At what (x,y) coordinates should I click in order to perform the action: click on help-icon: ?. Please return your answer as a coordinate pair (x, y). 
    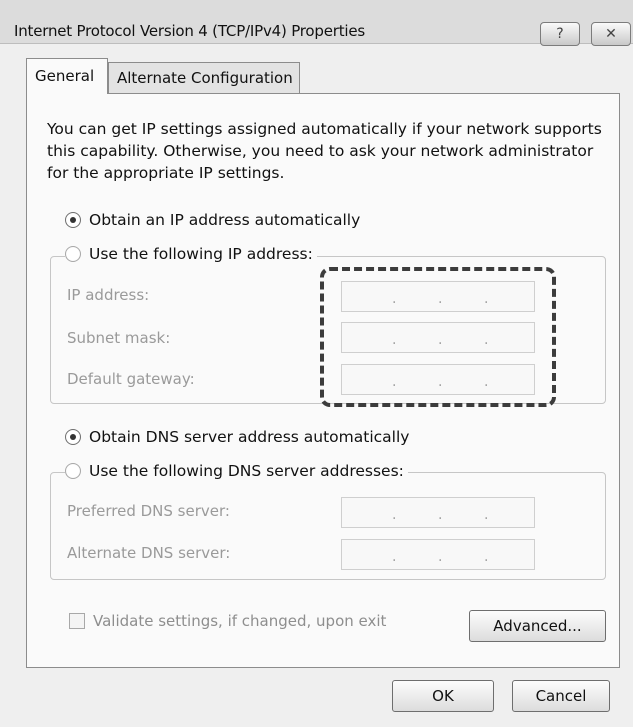
    Looking at the image, I should click on (560, 34).